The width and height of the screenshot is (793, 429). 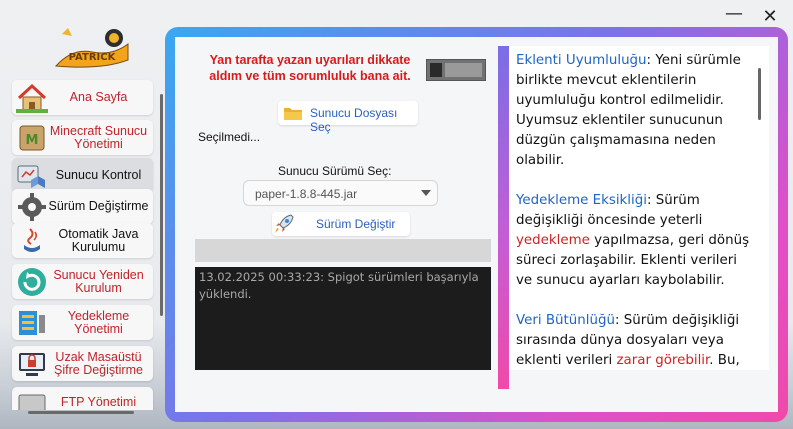 I want to click on svg-text: M, so click(x=32, y=140).